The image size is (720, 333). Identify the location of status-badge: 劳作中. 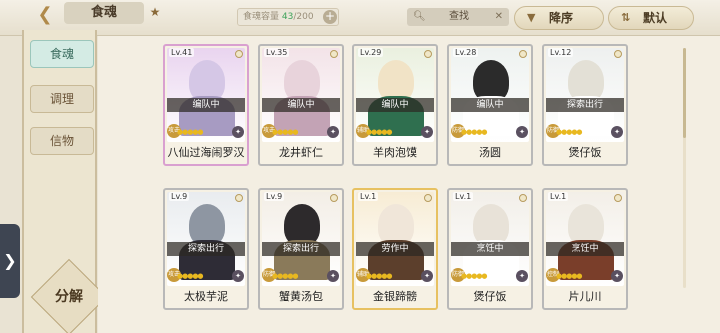
(395, 249).